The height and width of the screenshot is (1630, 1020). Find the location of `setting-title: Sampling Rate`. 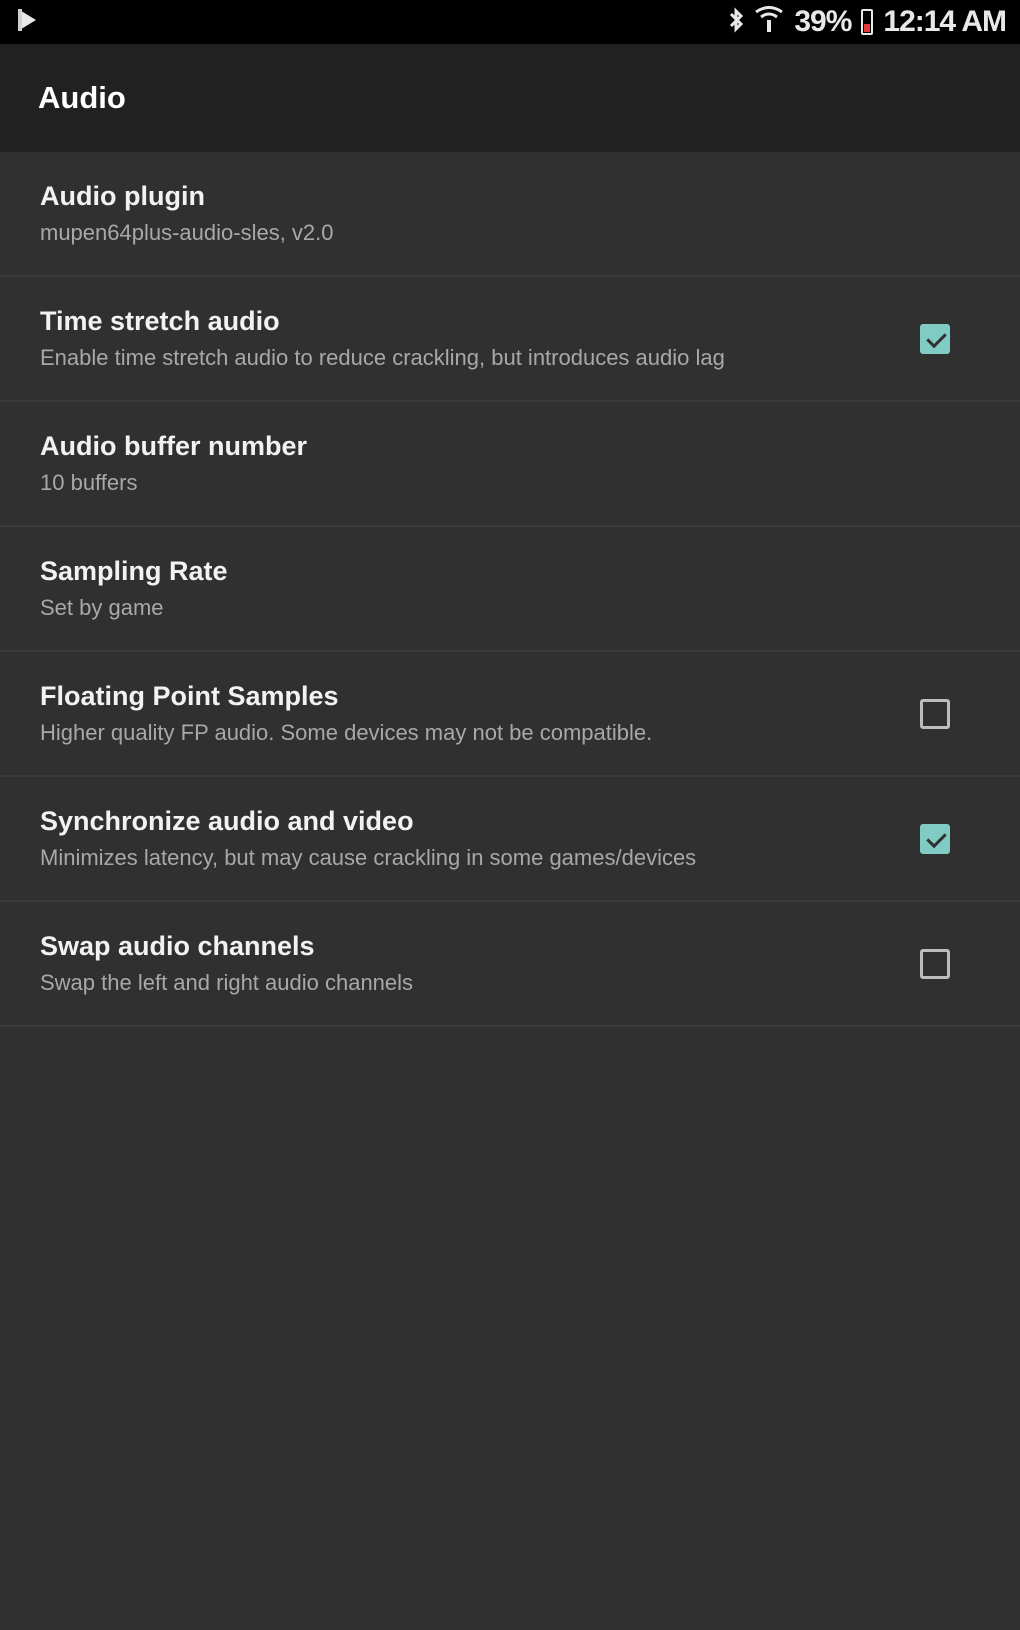

setting-title: Sampling Rate is located at coordinates (134, 571).